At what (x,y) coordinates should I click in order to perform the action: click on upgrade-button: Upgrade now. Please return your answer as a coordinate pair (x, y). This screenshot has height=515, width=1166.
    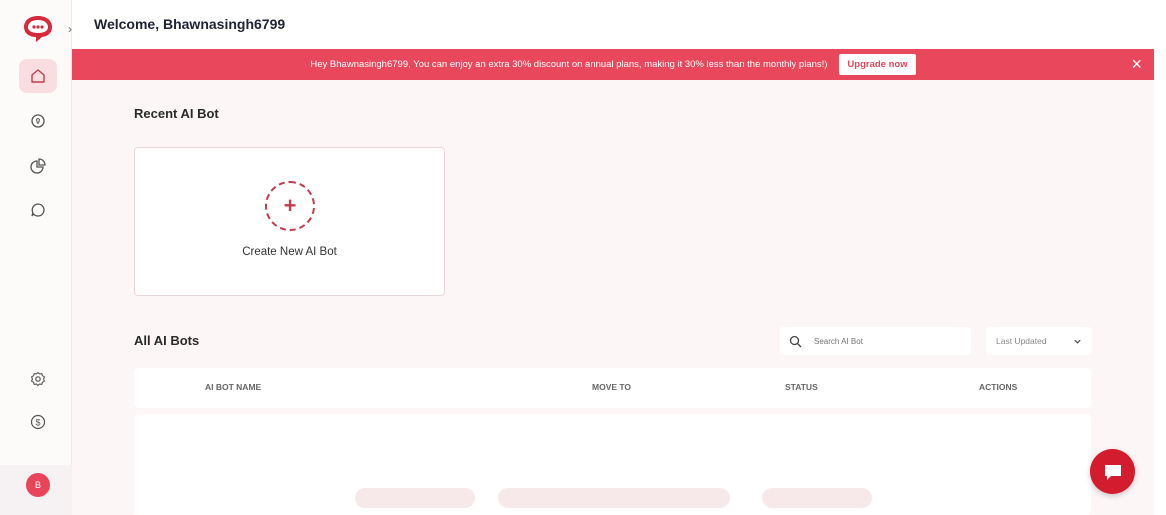
    Looking at the image, I should click on (877, 64).